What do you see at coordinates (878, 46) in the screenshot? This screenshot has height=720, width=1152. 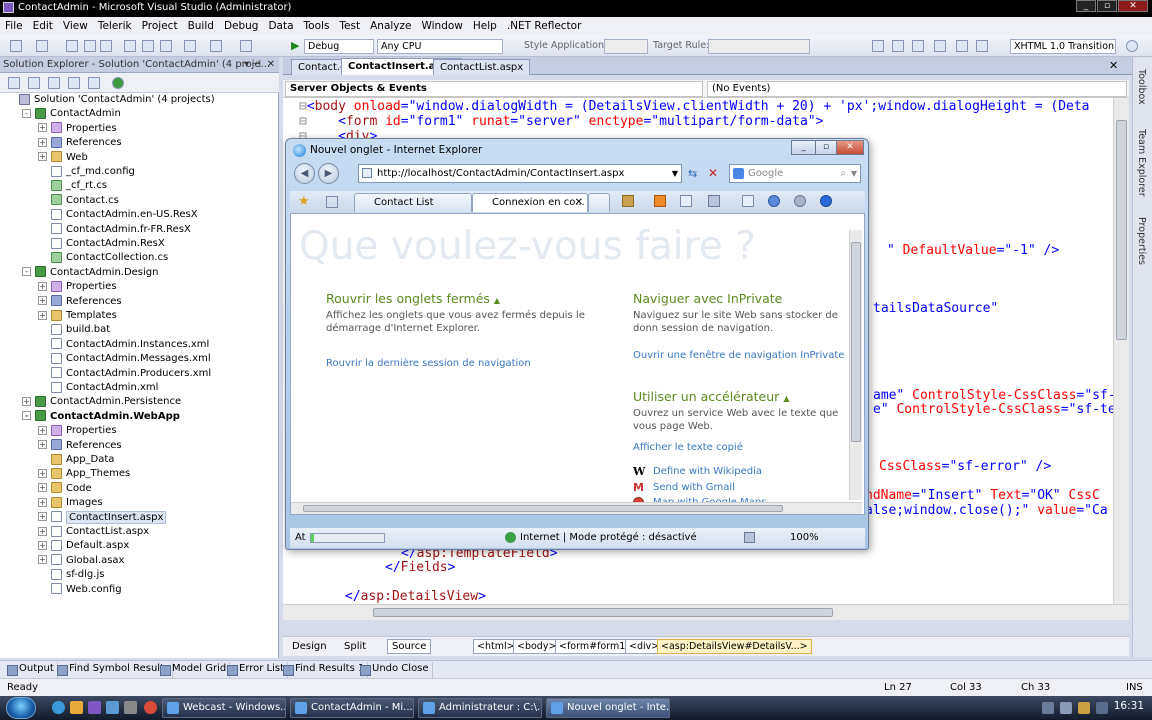 I see `format-icon` at bounding box center [878, 46].